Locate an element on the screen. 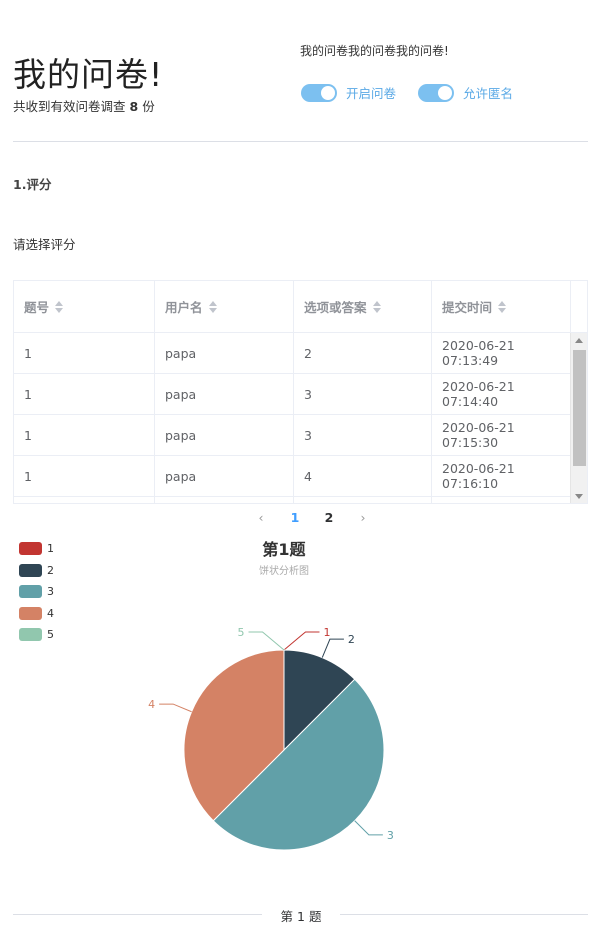 The image size is (604, 929). footer-divider-right is located at coordinates (464, 914).